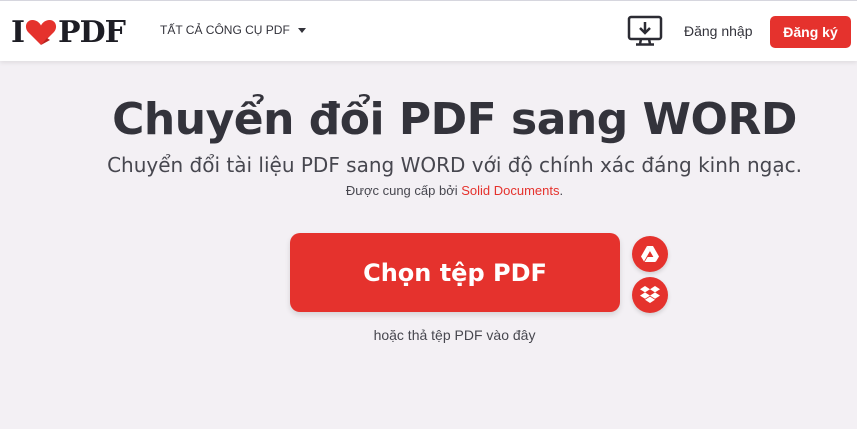 Image resolution: width=857 pixels, height=429 pixels. What do you see at coordinates (718, 31) in the screenshot?
I see `login-link: Đăng nhập` at bounding box center [718, 31].